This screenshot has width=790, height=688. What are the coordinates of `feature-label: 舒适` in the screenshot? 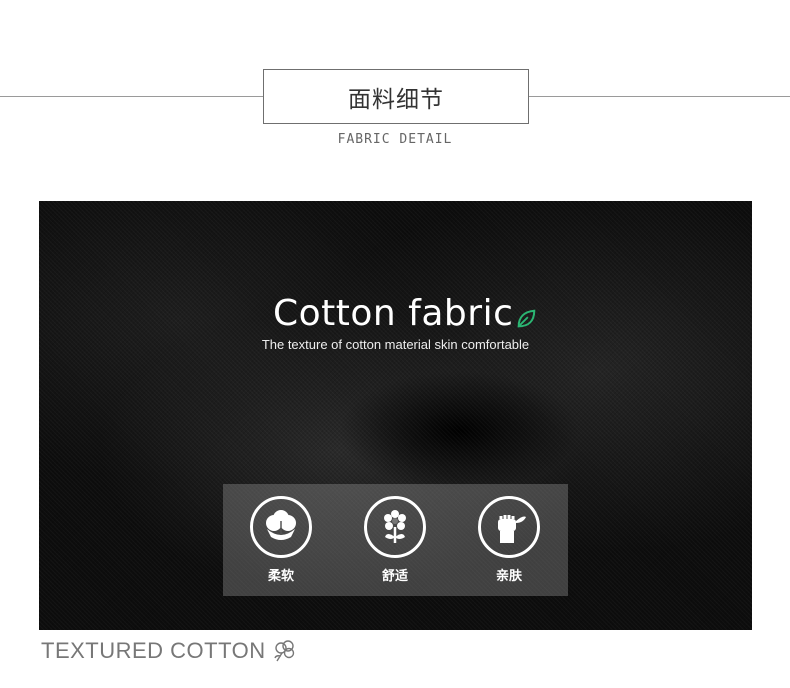 It's located at (394, 576).